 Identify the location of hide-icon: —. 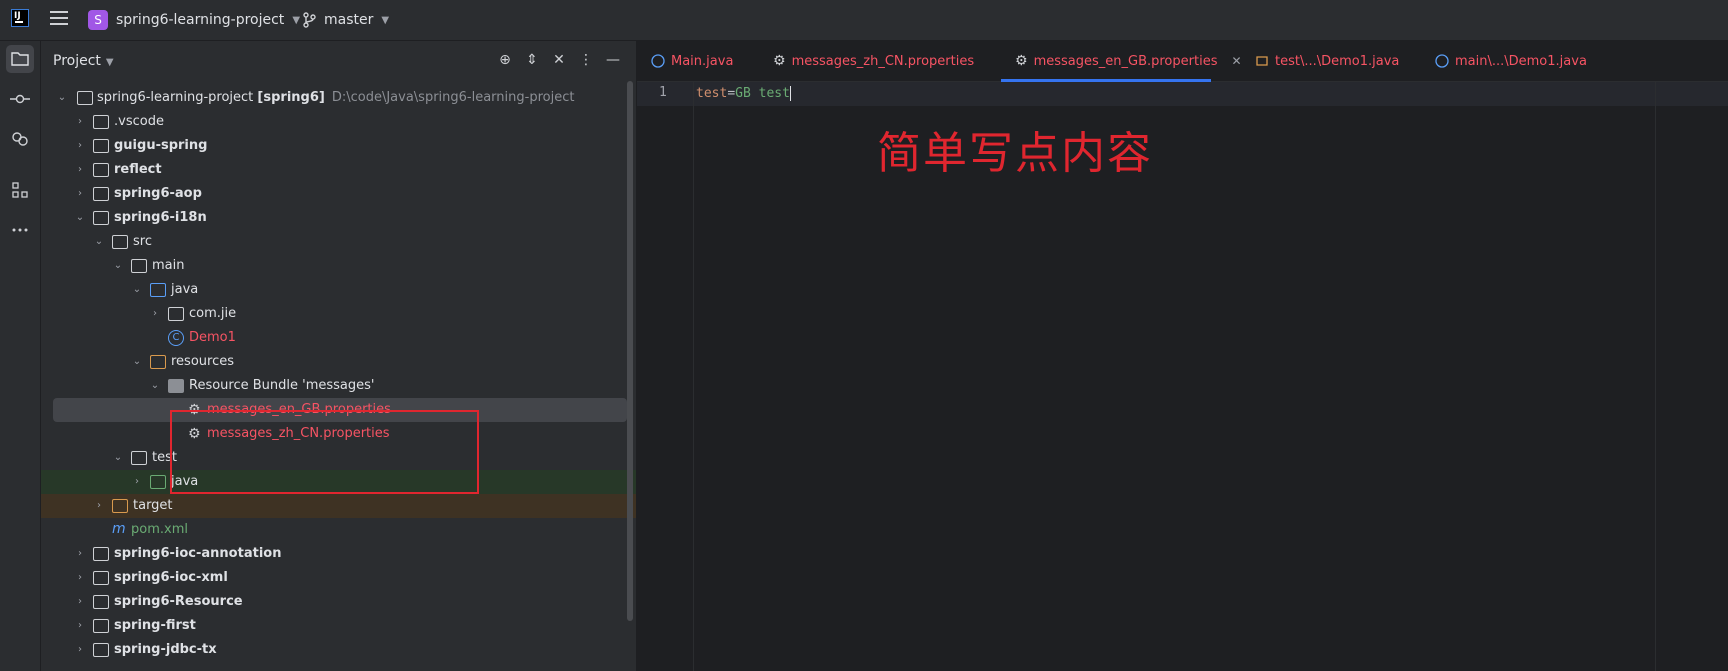
(613, 60).